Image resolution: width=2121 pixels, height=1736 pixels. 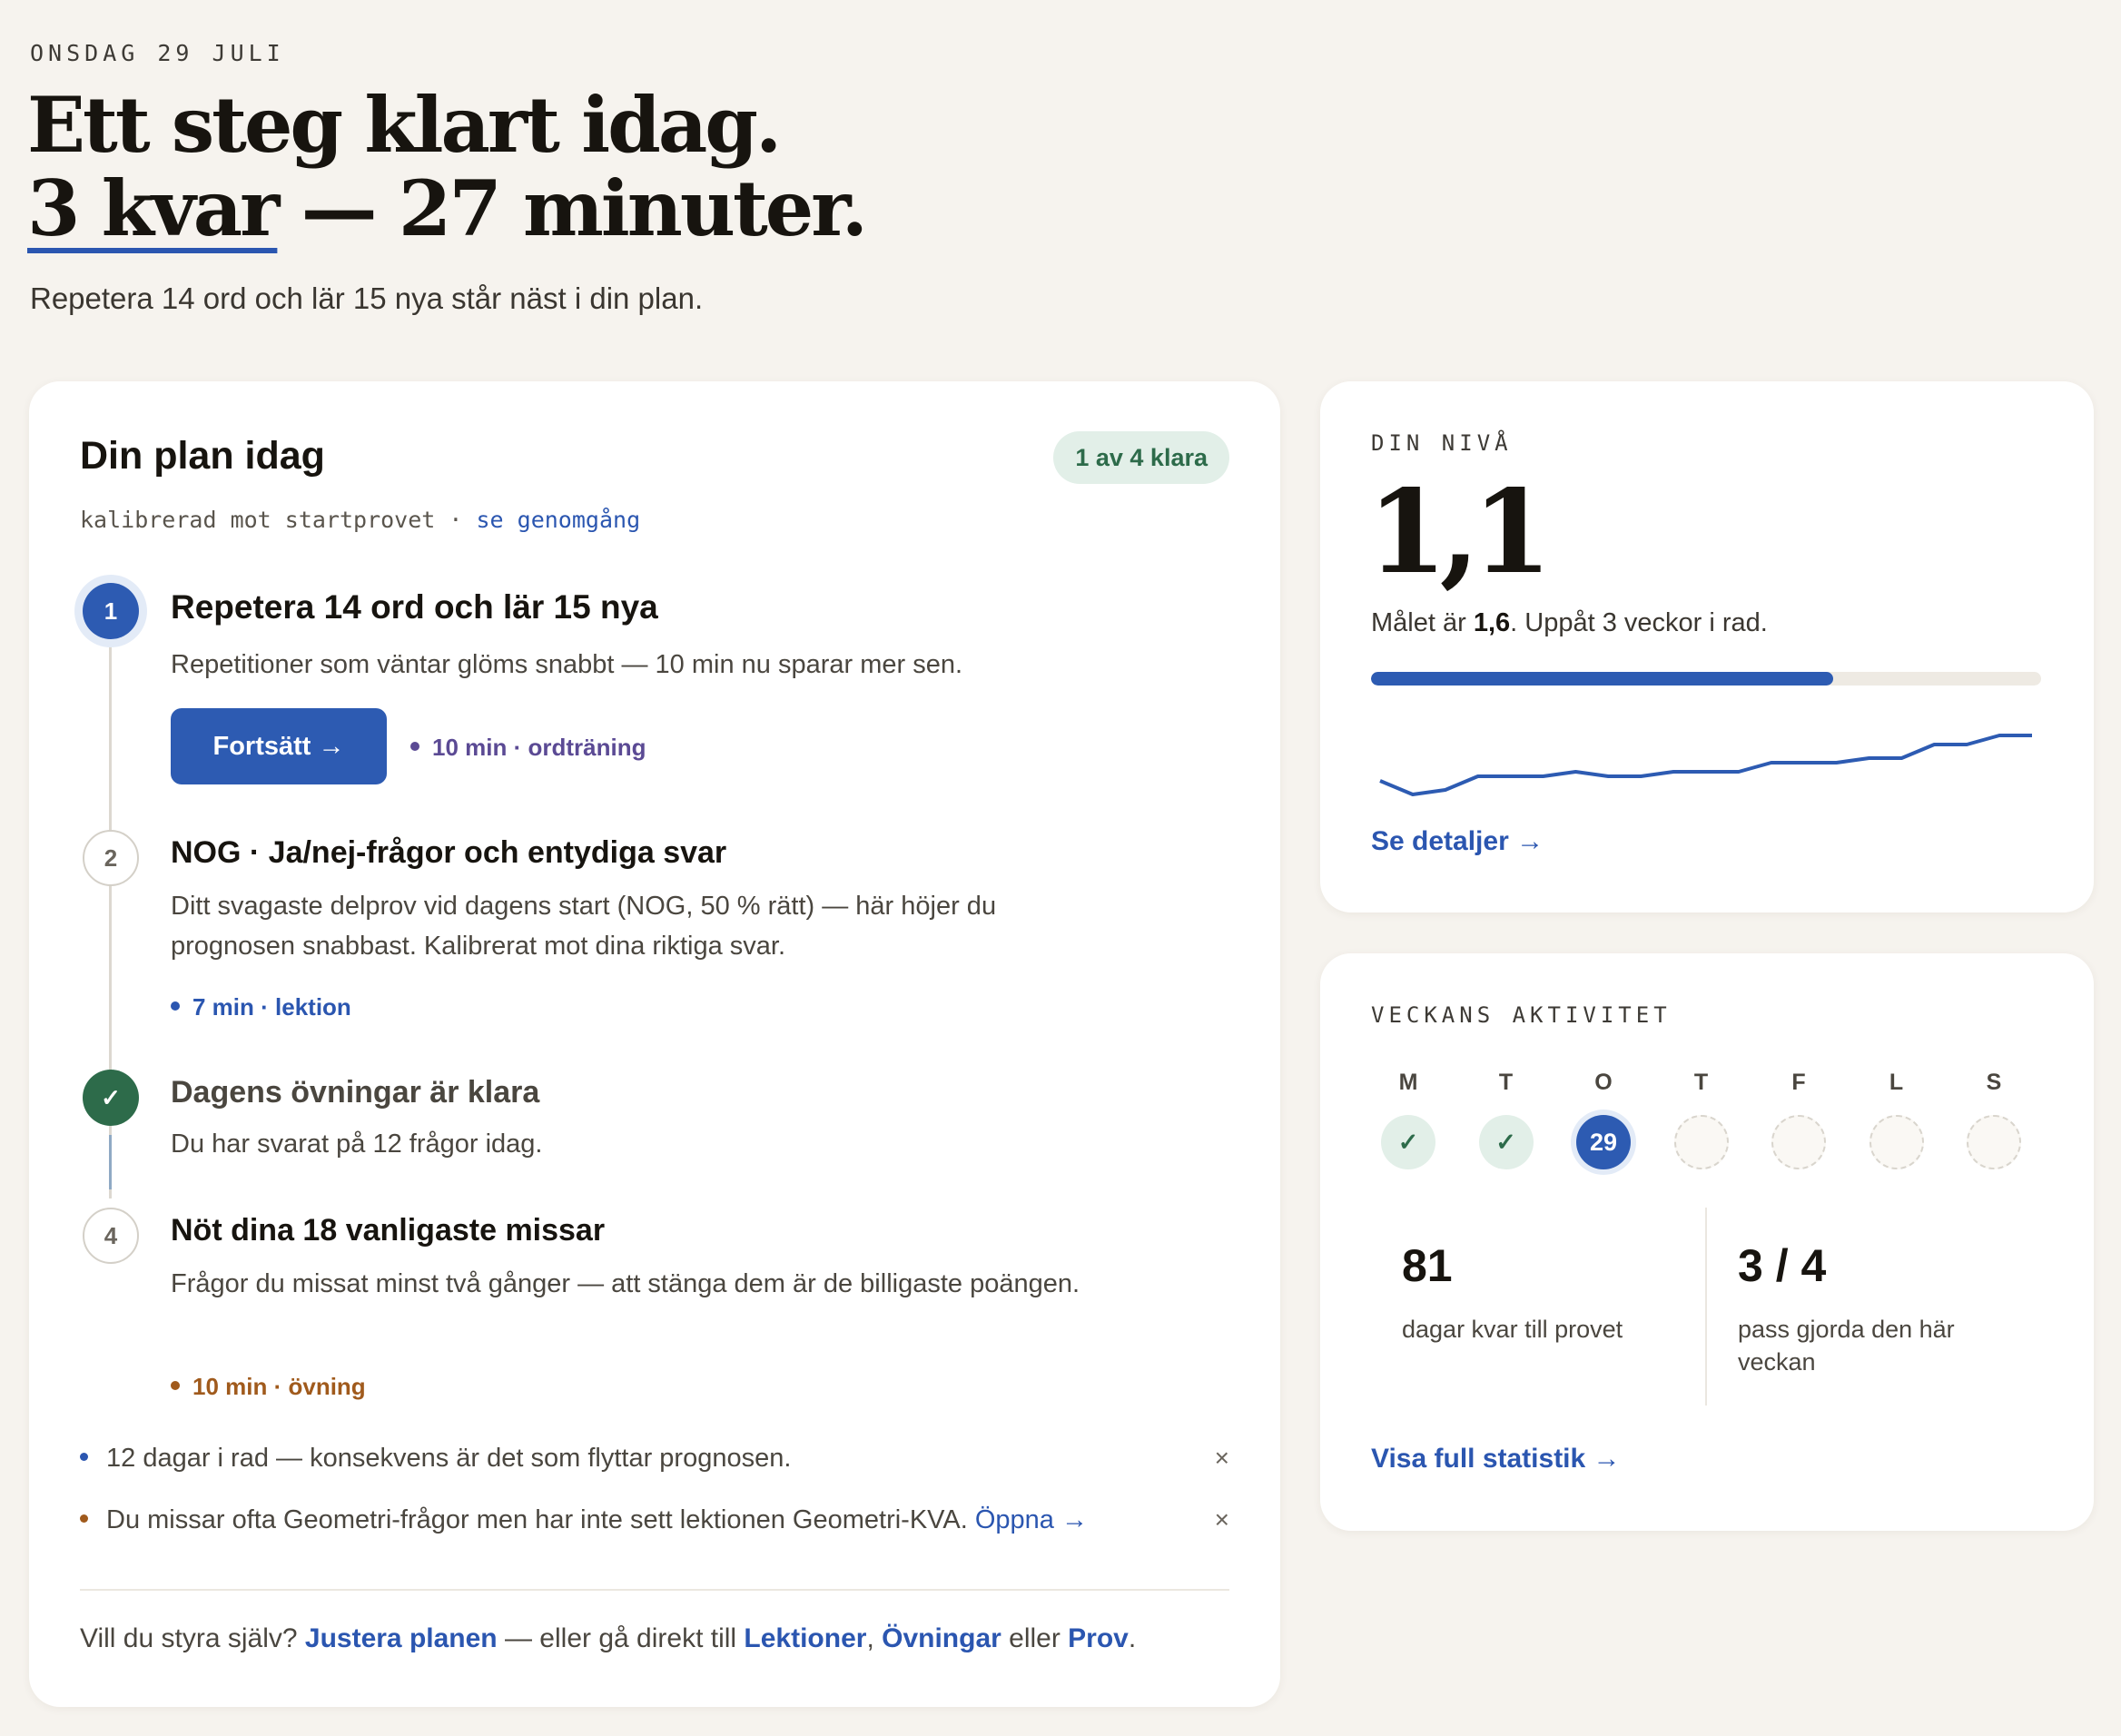 What do you see at coordinates (621, 1638) in the screenshot?
I see `footer-text: — eller gå direkt till` at bounding box center [621, 1638].